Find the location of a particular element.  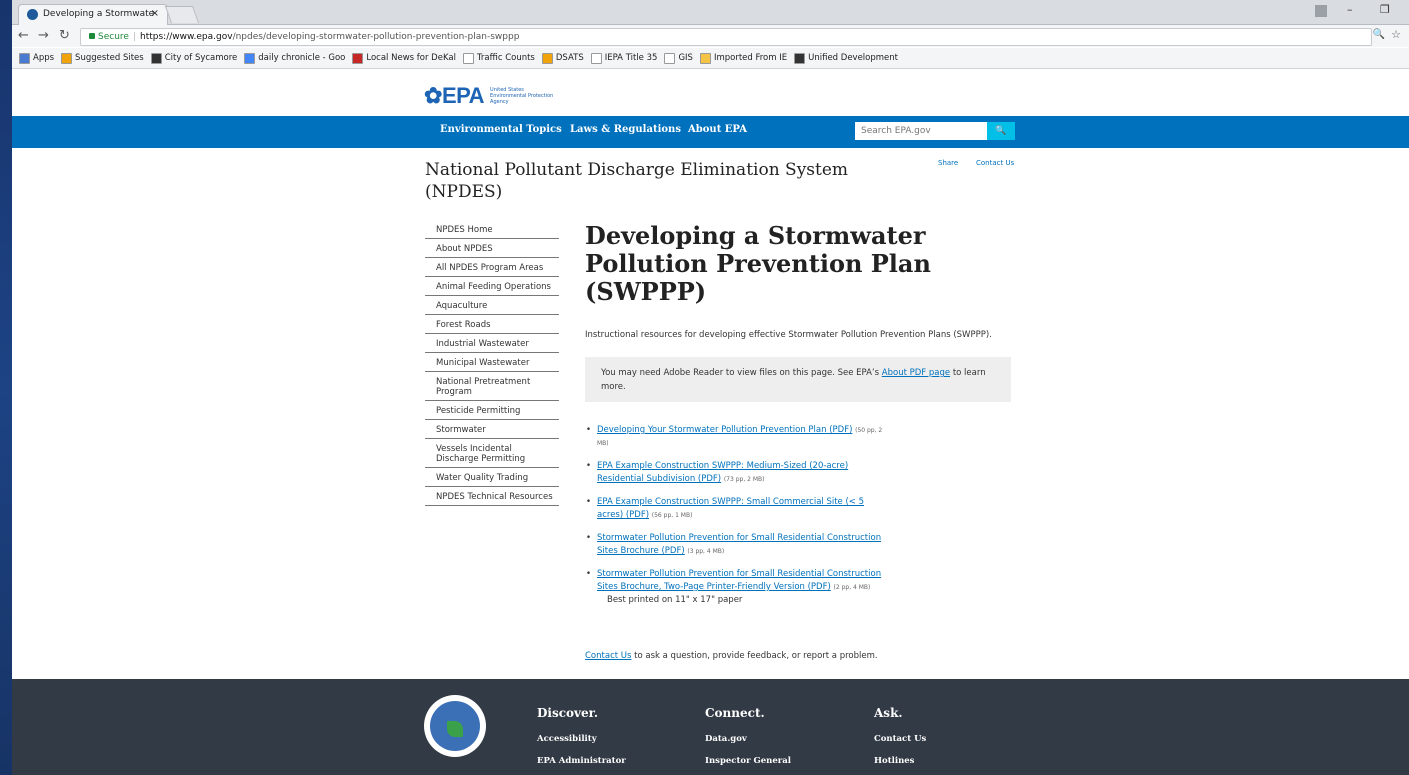

search-button: 🔍 is located at coordinates (1001, 131).